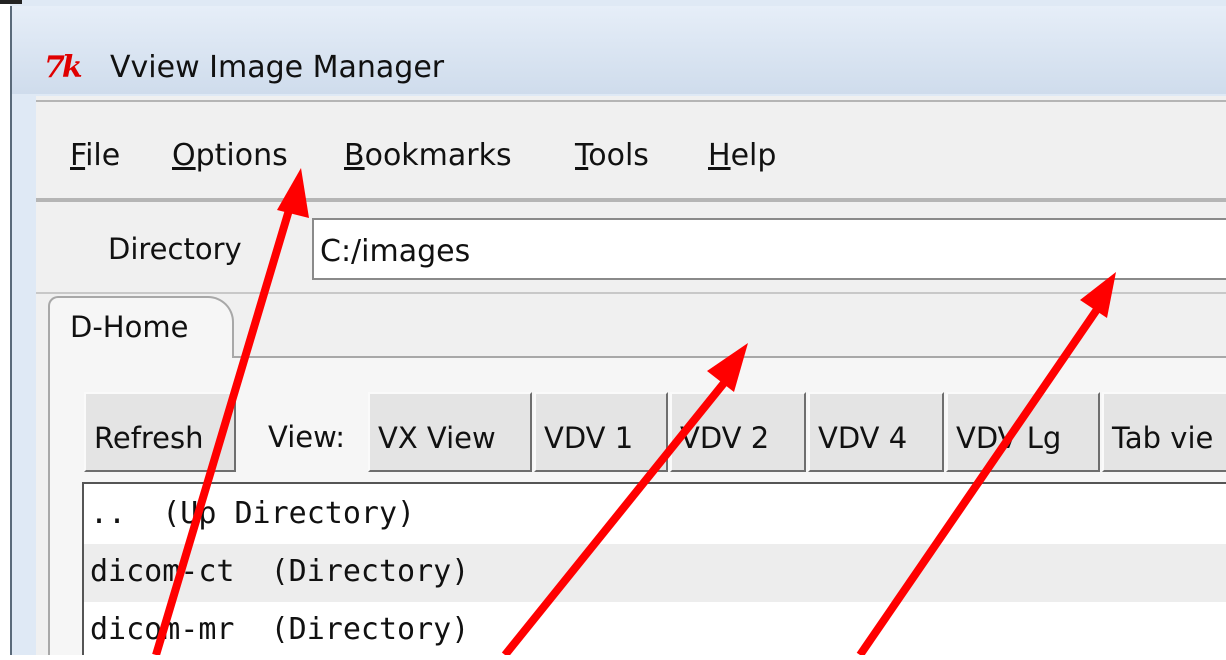  What do you see at coordinates (631, 293) in the screenshot?
I see `notebook-separator` at bounding box center [631, 293].